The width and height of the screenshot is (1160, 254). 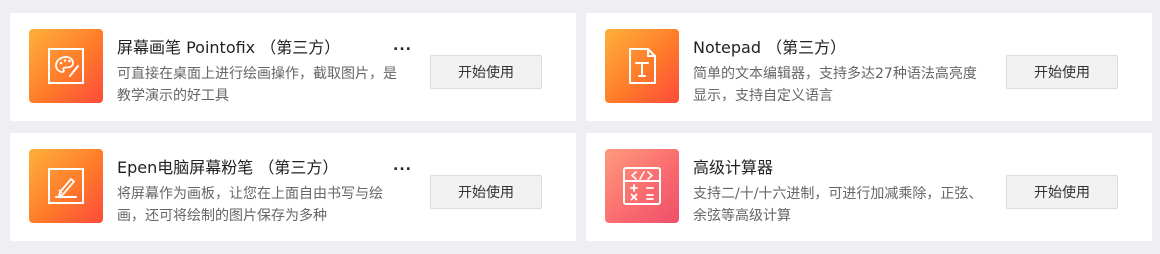 What do you see at coordinates (642, 186) in the screenshot?
I see `calculator-icon` at bounding box center [642, 186].